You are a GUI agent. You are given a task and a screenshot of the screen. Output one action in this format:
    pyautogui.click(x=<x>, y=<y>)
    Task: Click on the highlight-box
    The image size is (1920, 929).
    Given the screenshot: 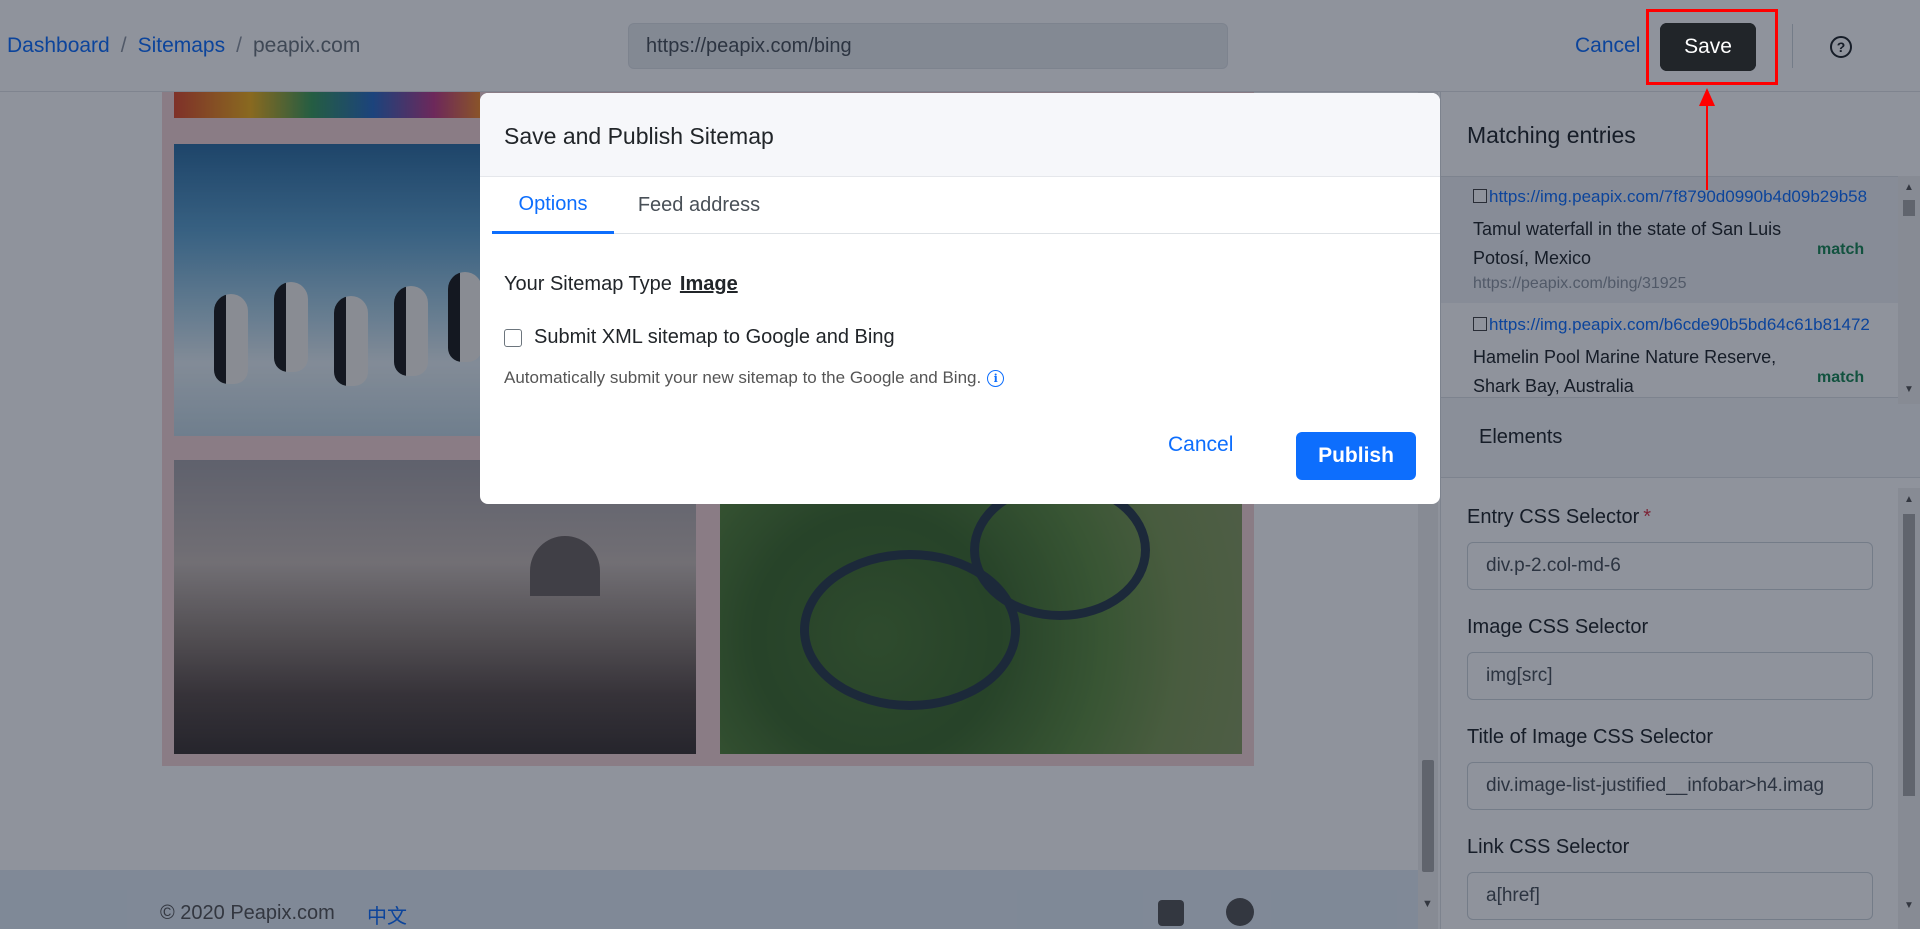 What is the action you would take?
    pyautogui.click(x=1712, y=47)
    